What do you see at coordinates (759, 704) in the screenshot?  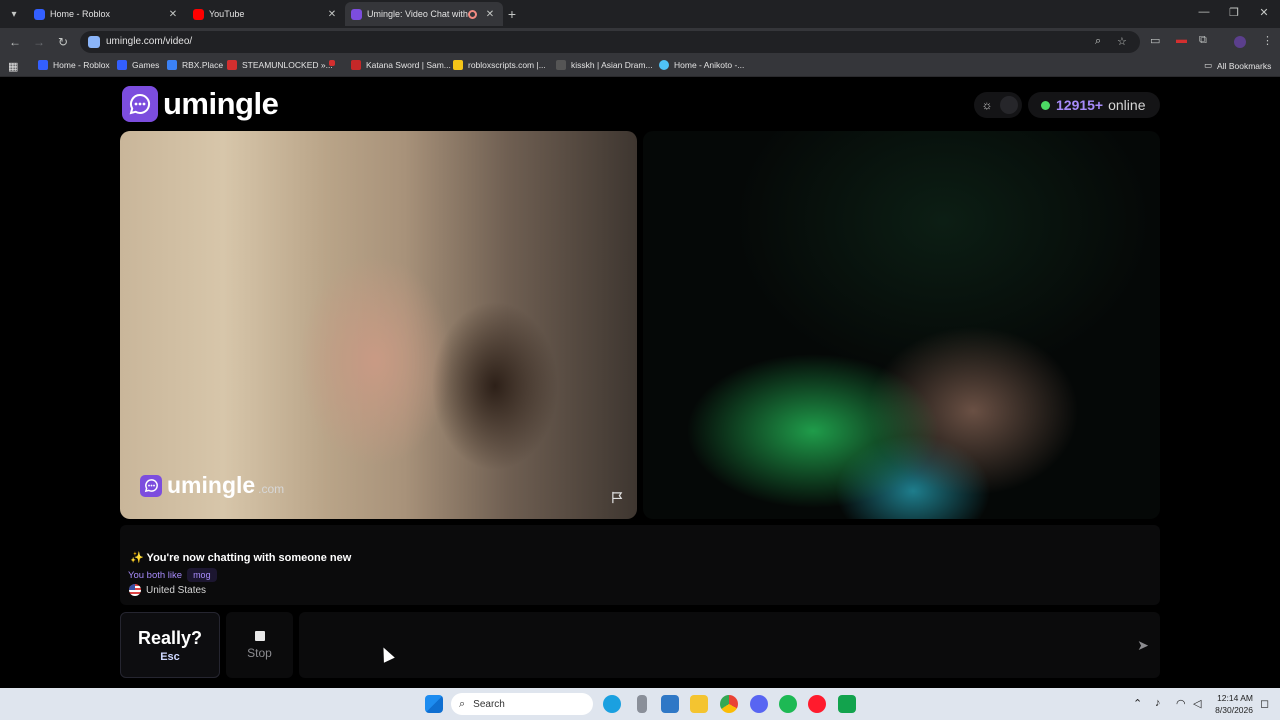 I see `discord-icon` at bounding box center [759, 704].